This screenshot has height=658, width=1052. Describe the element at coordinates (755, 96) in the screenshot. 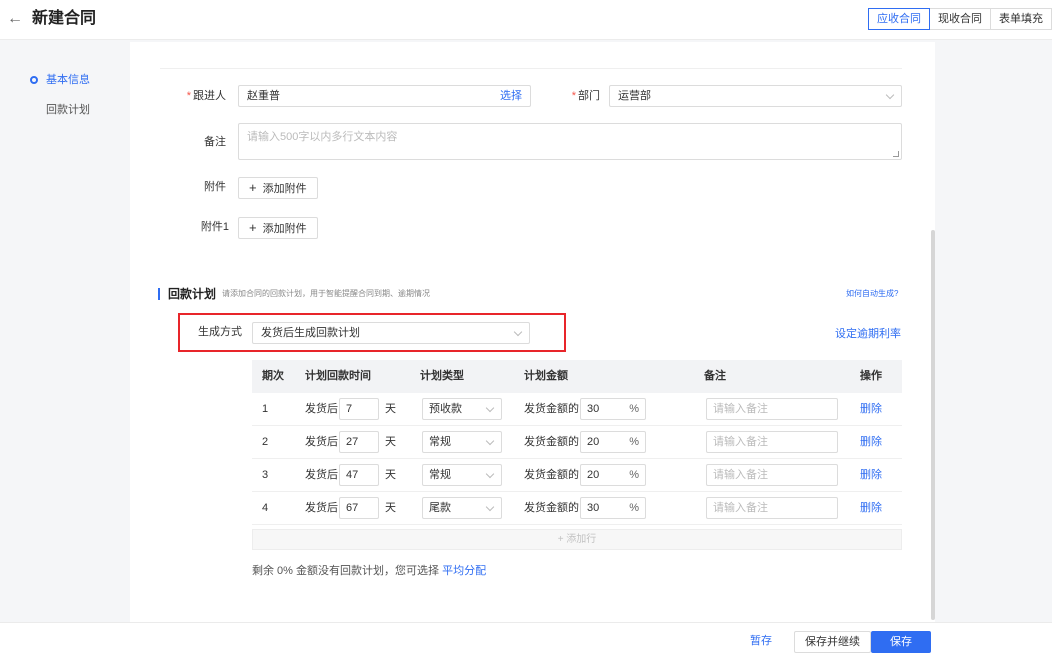

I see `department-select: 运营部` at that location.